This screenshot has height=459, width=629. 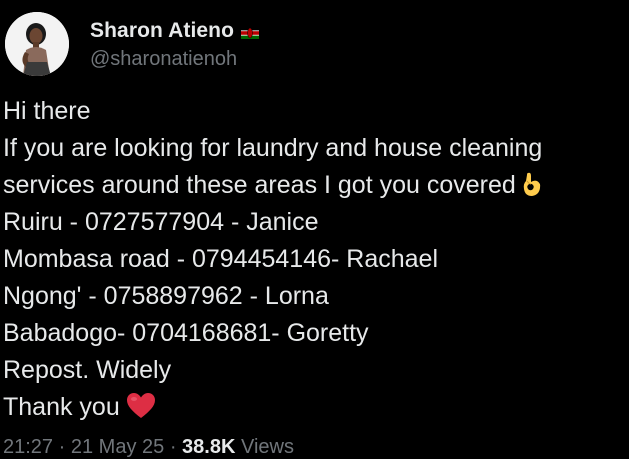 What do you see at coordinates (87, 370) in the screenshot?
I see `tweet-line: Repost. Widely` at bounding box center [87, 370].